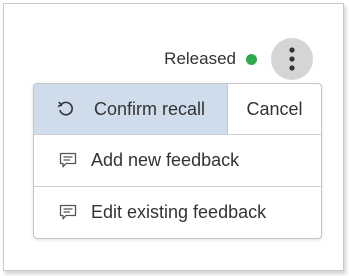 This screenshot has width=349, height=276. What do you see at coordinates (165, 160) in the screenshot?
I see `menu-item-label: Add new feedback` at bounding box center [165, 160].